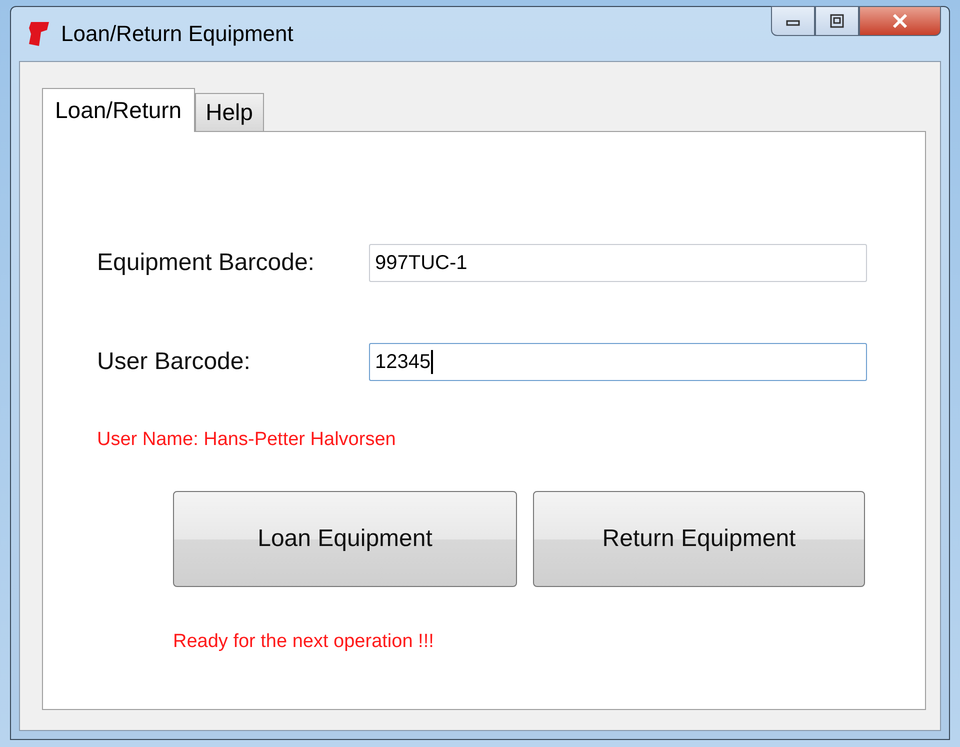  Describe the element at coordinates (247, 440) in the screenshot. I see `user-name-text: User Name: Hans-Petter Halvorsen` at that location.